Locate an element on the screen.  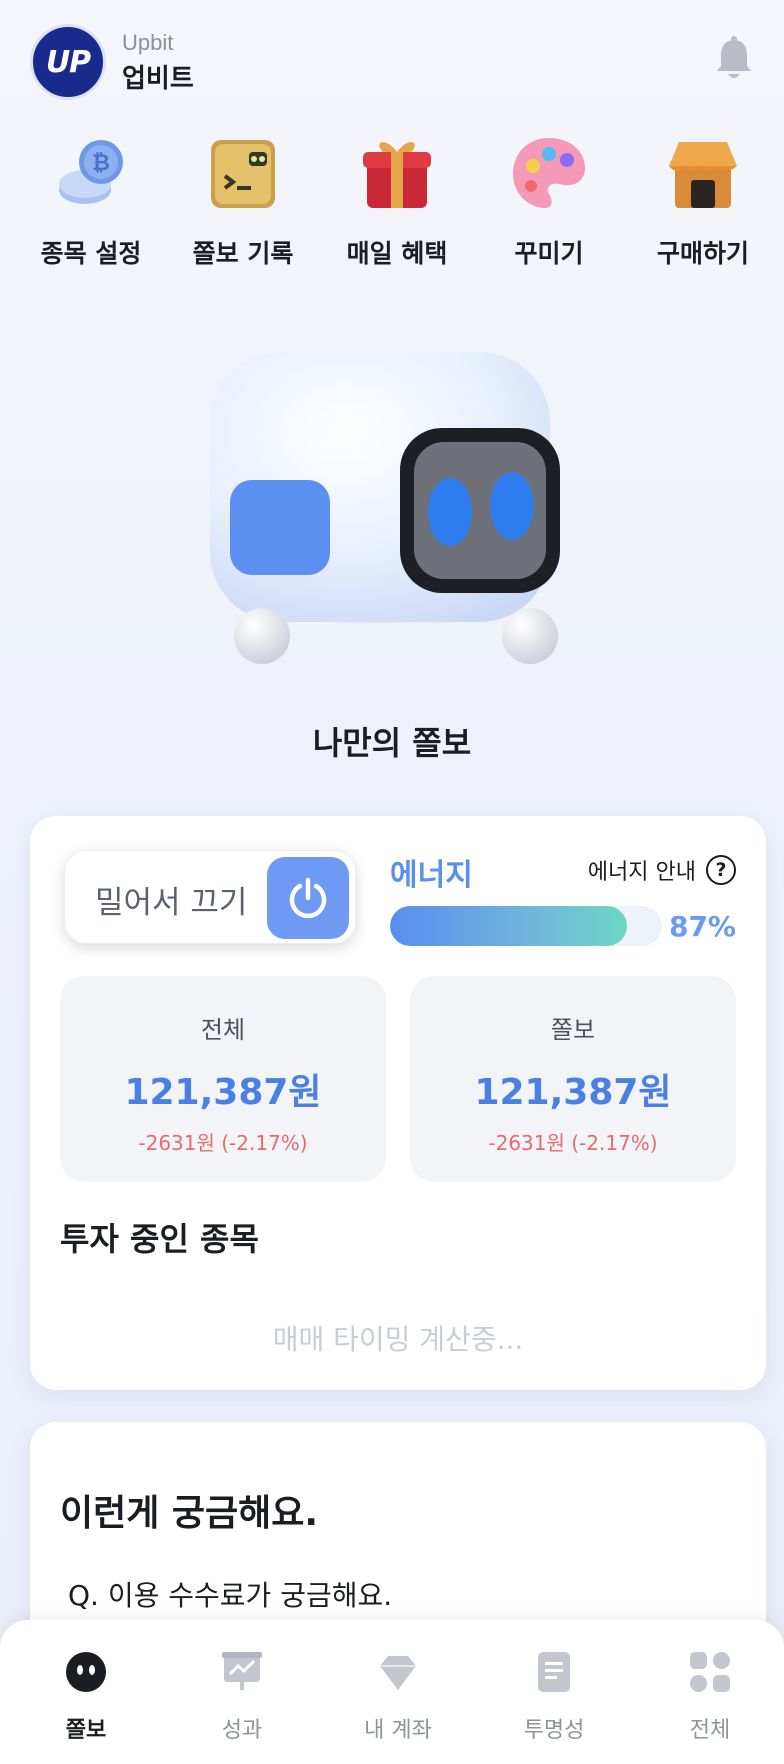
brand-block: Upbit 업비트 is located at coordinates (158, 62).